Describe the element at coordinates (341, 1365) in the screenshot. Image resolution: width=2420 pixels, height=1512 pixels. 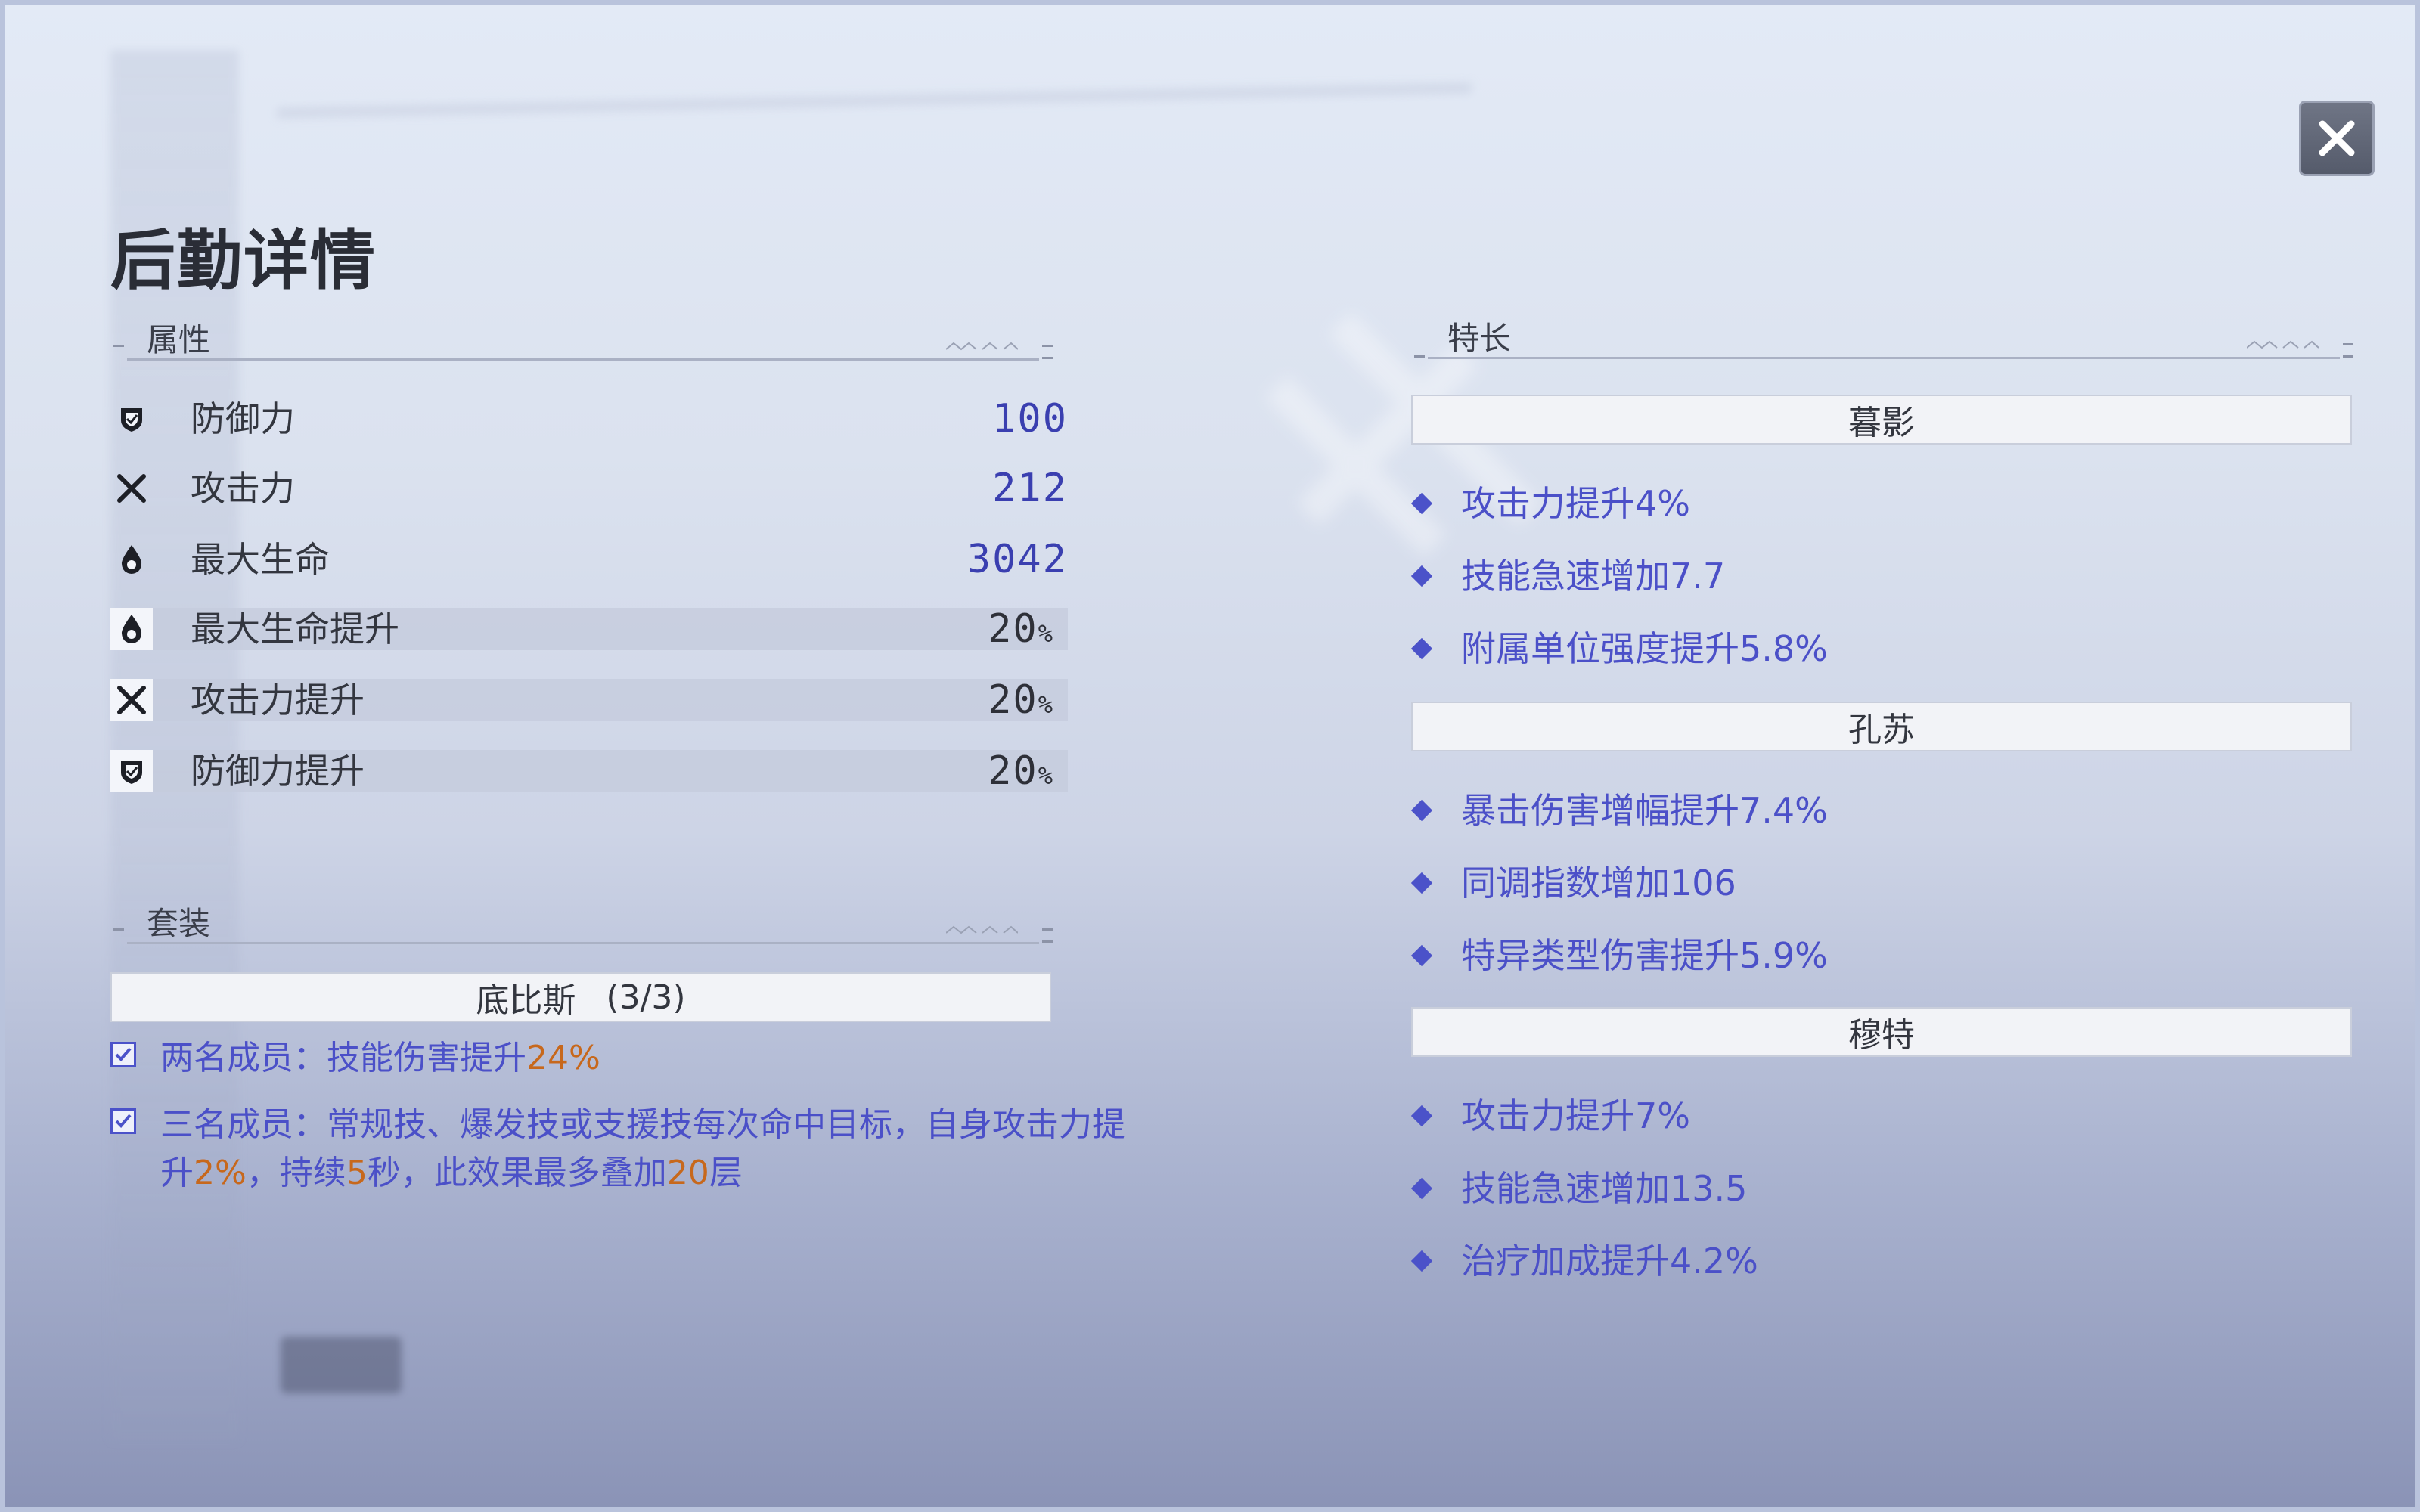
I see `background-chip-blur` at that location.